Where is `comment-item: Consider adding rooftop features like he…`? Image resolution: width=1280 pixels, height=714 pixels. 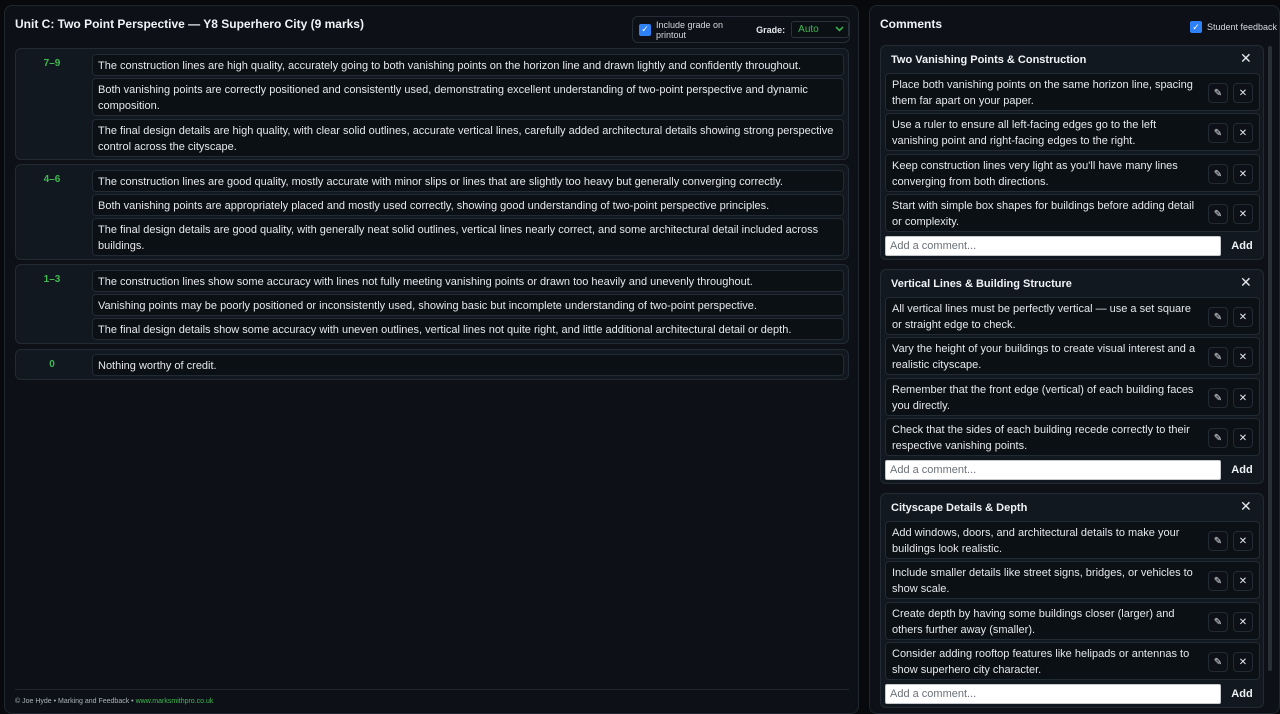
comment-item: Consider adding rooftop features like he… is located at coordinates (1072, 661).